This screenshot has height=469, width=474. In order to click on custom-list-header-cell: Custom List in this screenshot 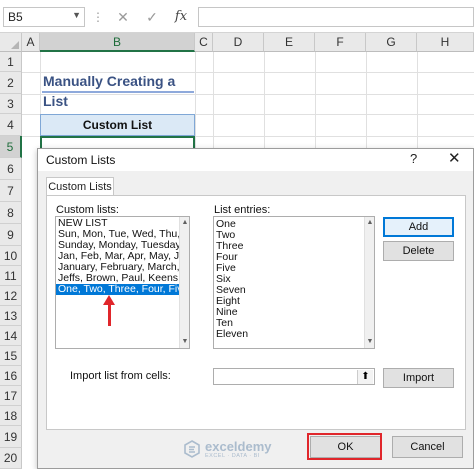, I will do `click(117, 125)`.